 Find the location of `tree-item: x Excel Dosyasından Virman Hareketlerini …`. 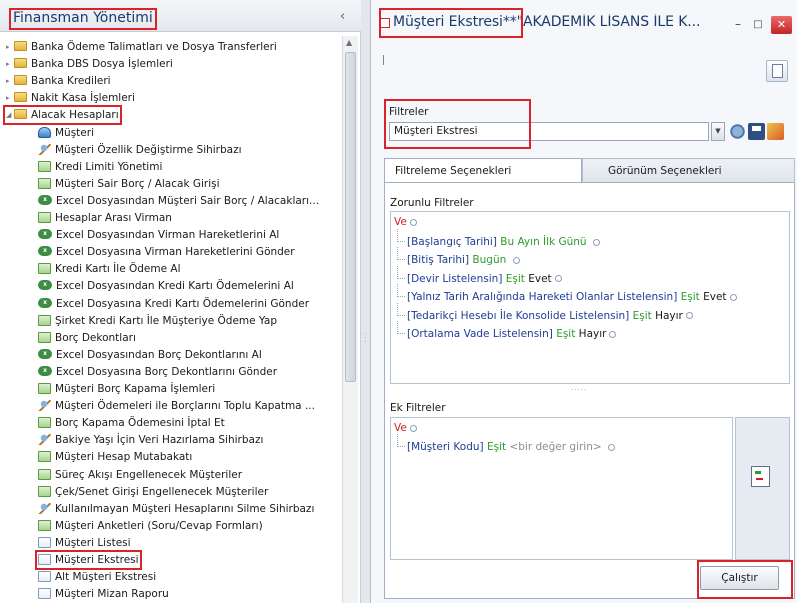

tree-item: x Excel Dosyasından Virman Hareketlerini … is located at coordinates (158, 235).